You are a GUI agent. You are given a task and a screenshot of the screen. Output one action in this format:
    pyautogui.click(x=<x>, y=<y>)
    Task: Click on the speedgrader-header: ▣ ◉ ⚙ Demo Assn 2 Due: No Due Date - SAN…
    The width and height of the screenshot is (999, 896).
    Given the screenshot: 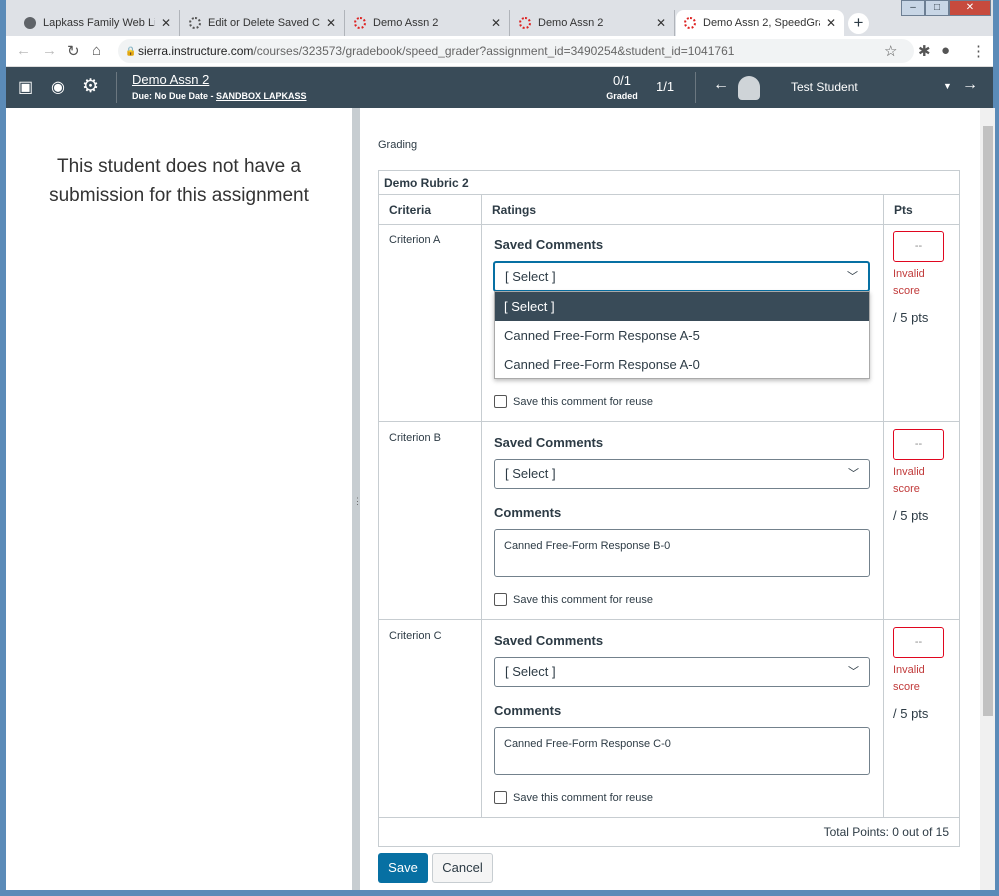 What is the action you would take?
    pyautogui.click(x=499, y=87)
    